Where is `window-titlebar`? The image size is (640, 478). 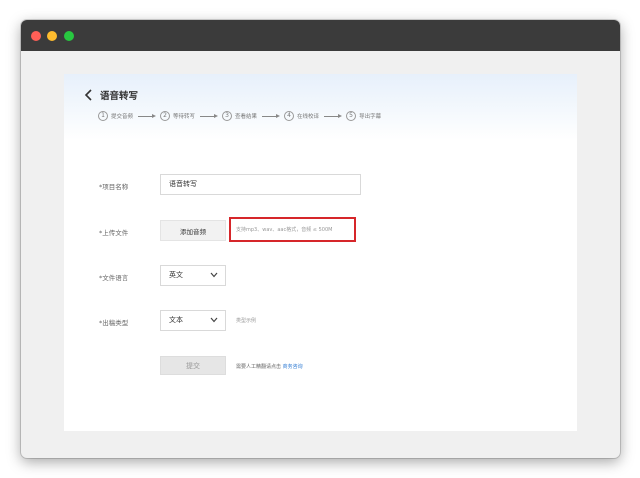 window-titlebar is located at coordinates (320, 35).